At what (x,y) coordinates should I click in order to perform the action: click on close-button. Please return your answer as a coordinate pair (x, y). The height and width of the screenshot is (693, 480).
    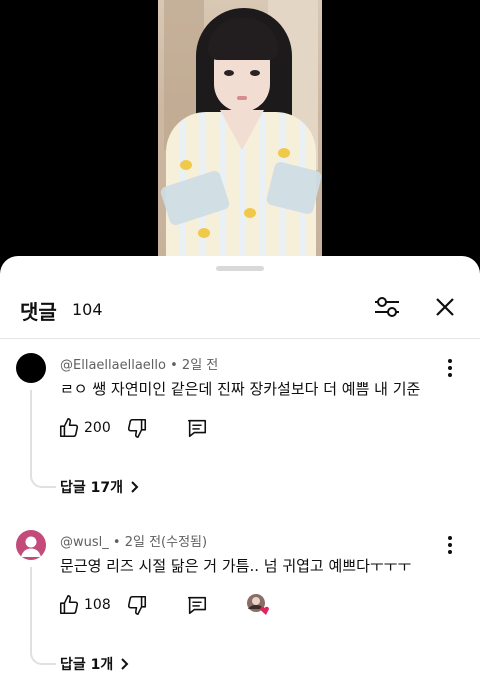
    Looking at the image, I should click on (445, 307).